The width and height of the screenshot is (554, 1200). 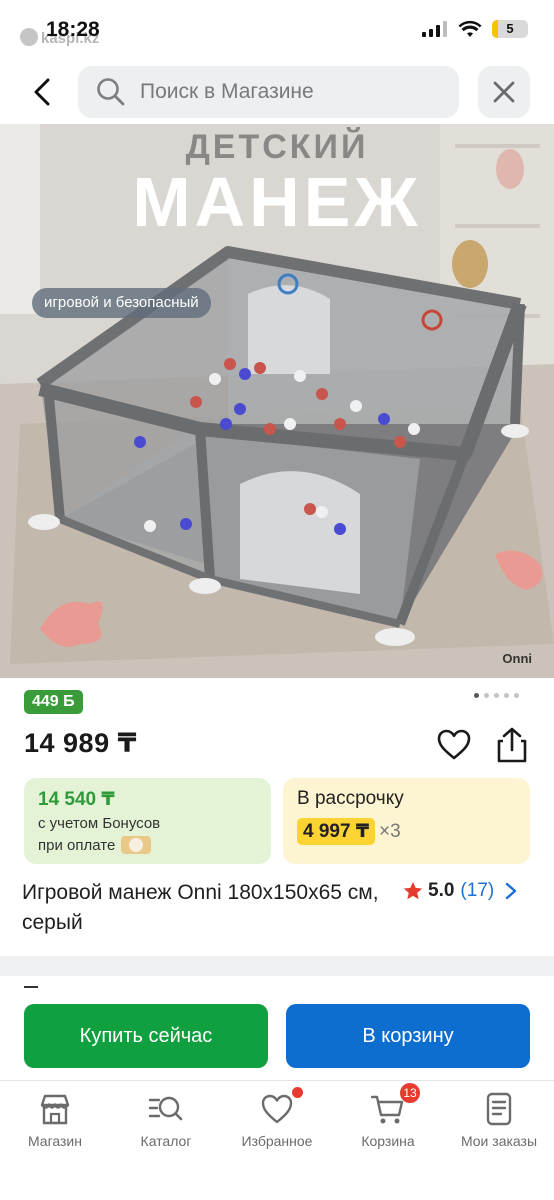 I want to click on star-icon, so click(x=413, y=890).